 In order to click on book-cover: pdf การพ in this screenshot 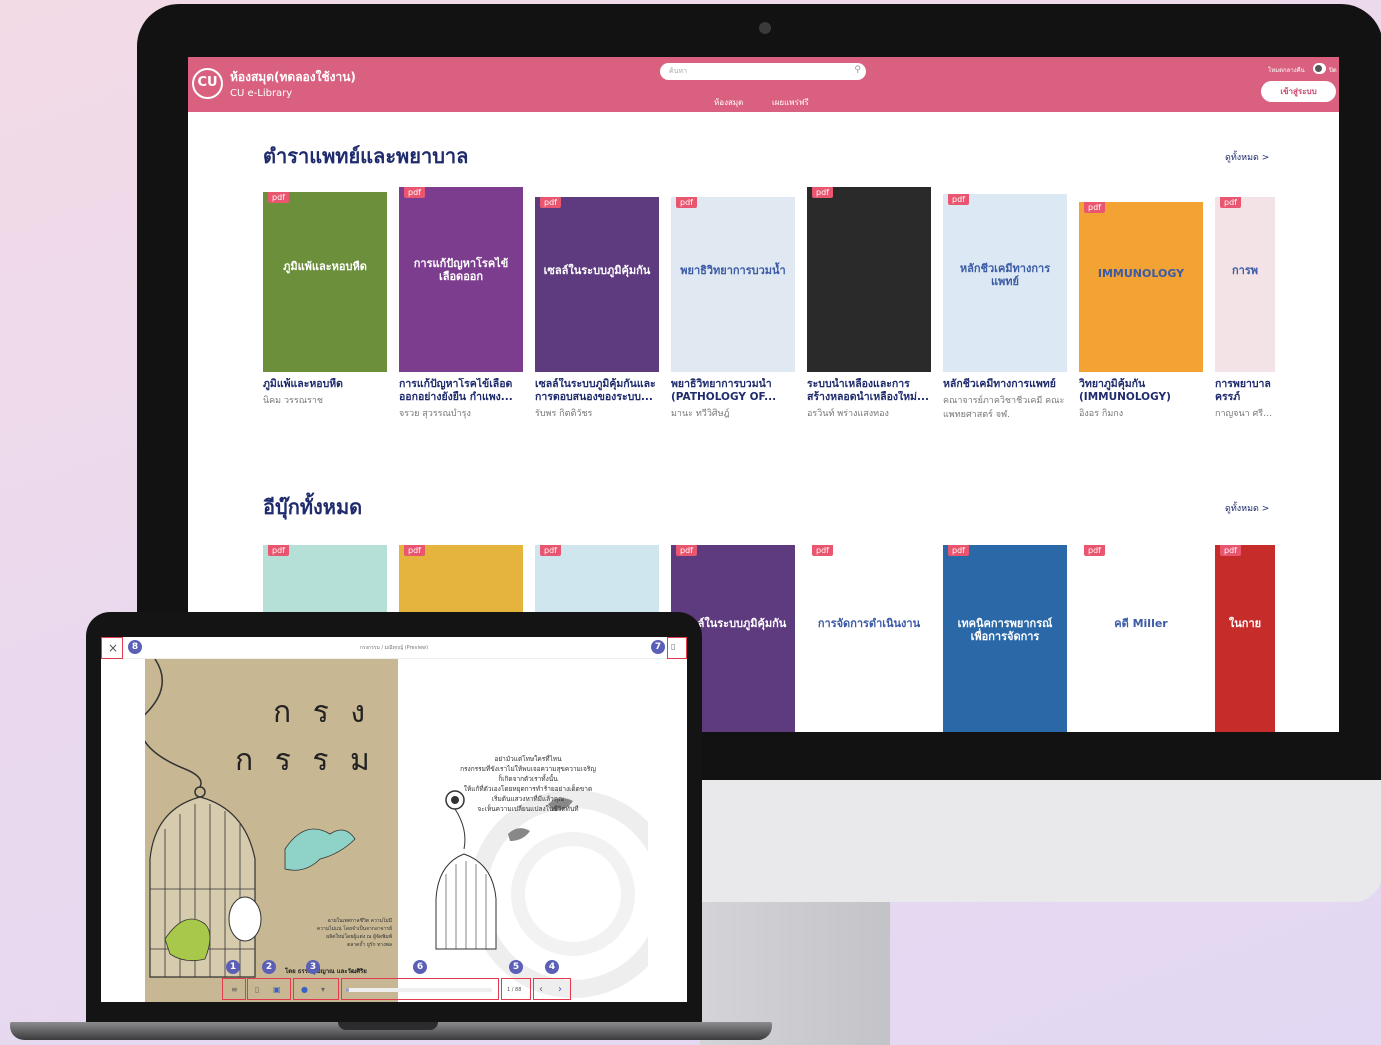, I will do `click(1245, 284)`.